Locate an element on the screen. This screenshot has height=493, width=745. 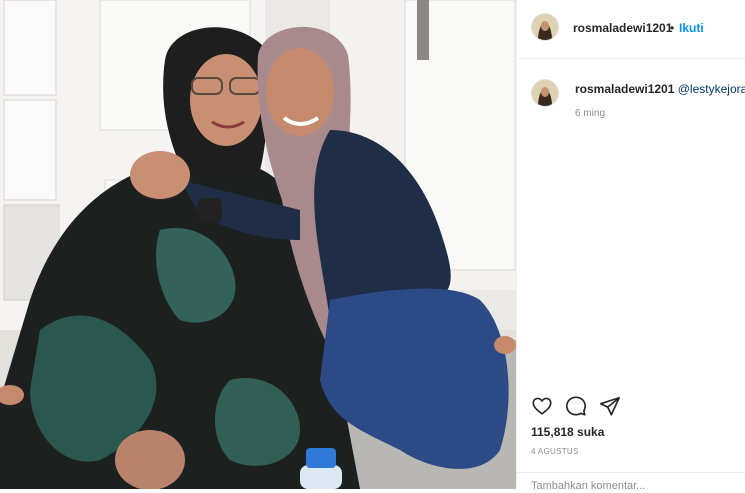
user-avatar is located at coordinates (545, 27).